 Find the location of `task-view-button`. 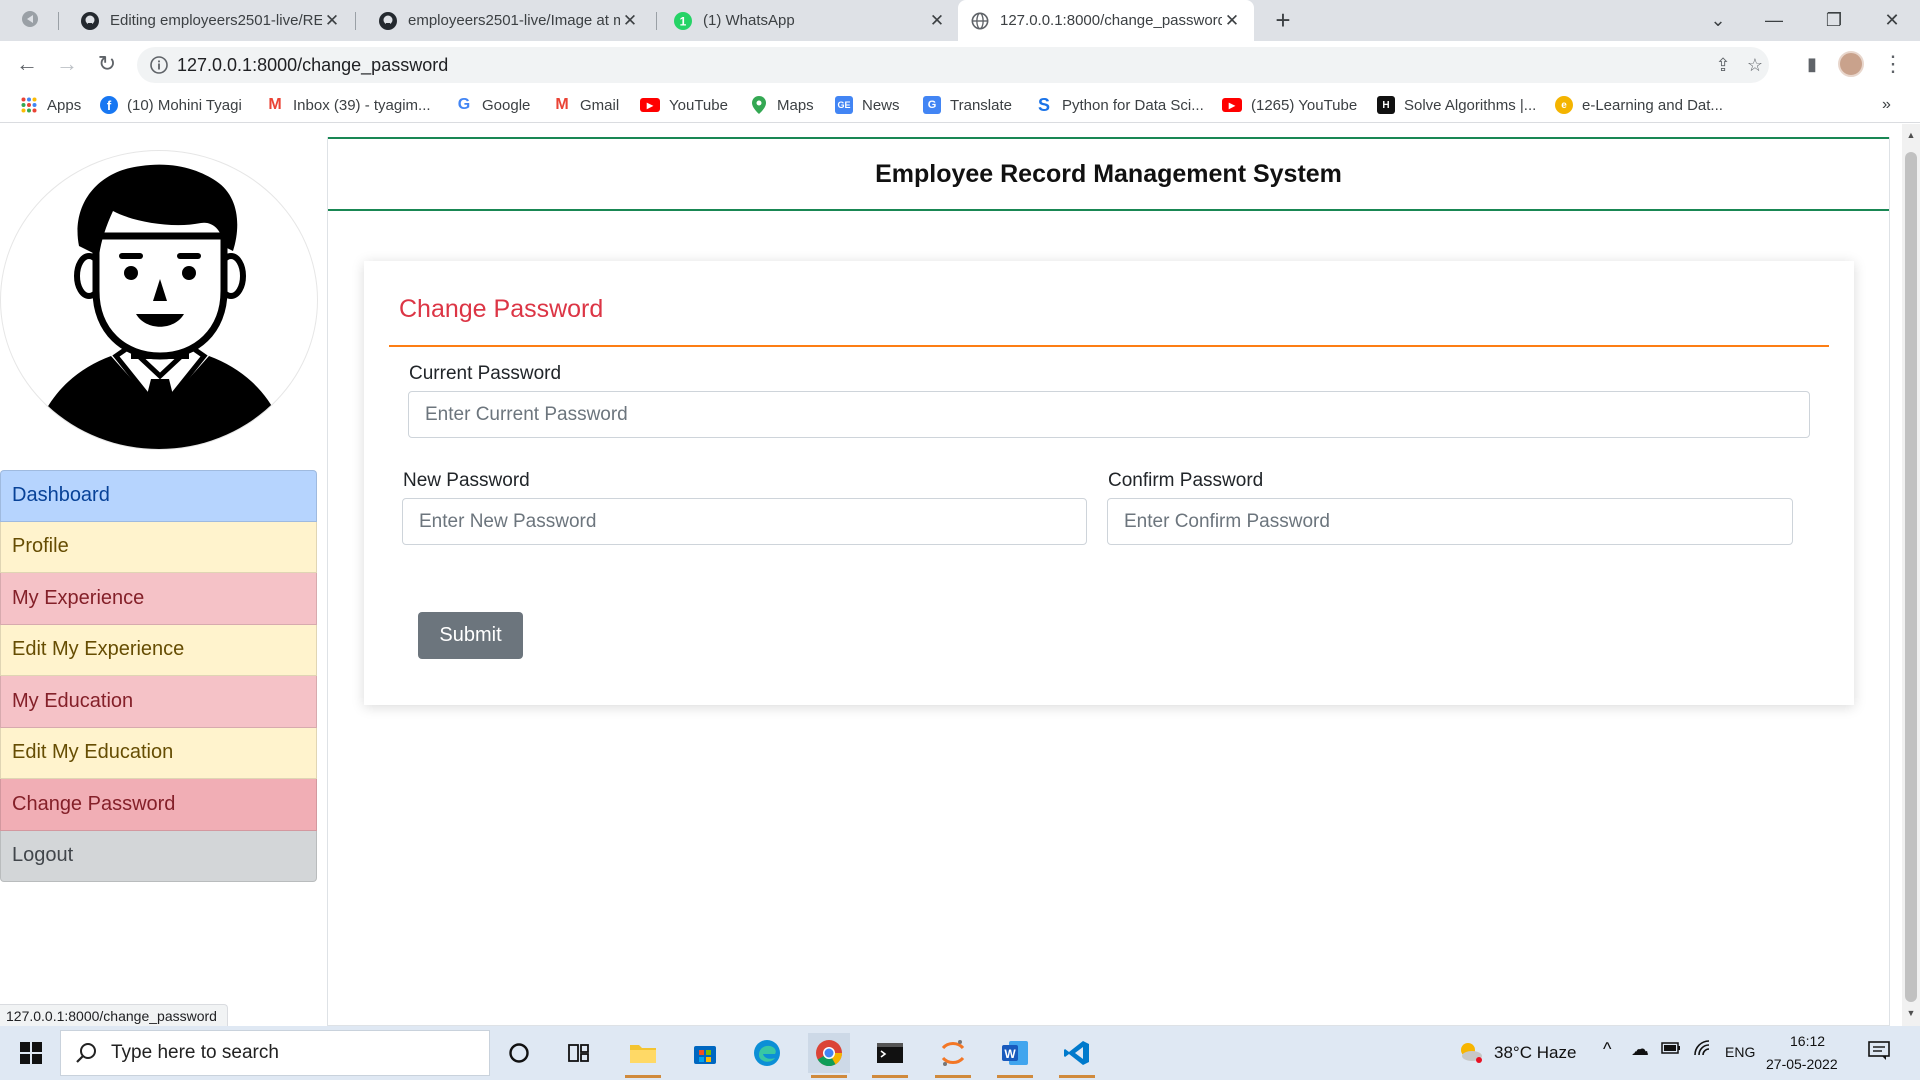

task-view-button is located at coordinates (580, 1053).